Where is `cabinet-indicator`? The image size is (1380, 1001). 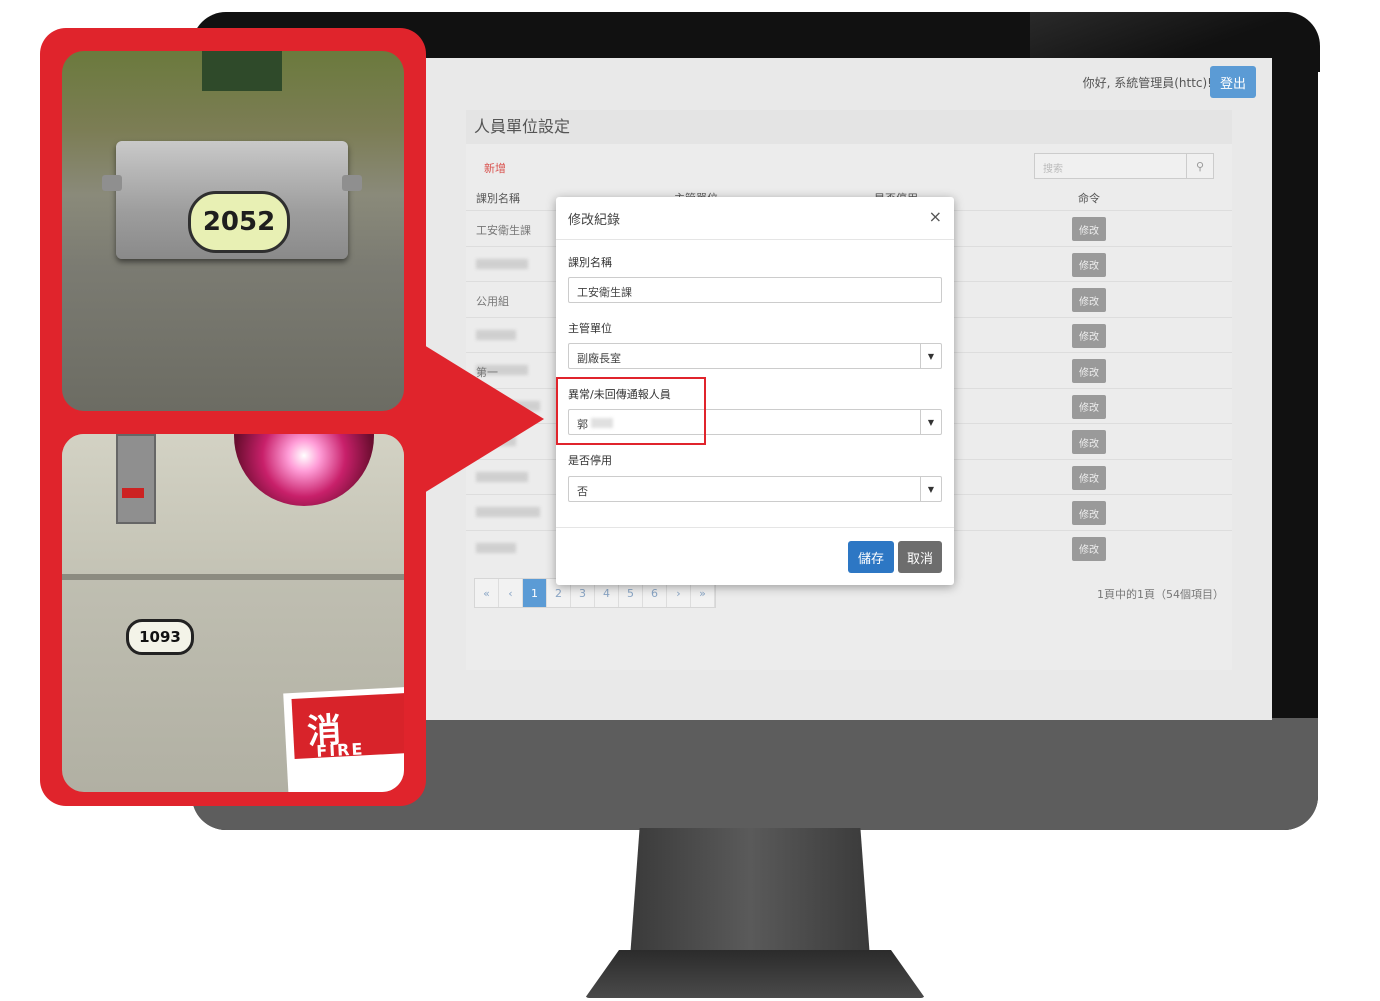
cabinet-indicator is located at coordinates (133, 493).